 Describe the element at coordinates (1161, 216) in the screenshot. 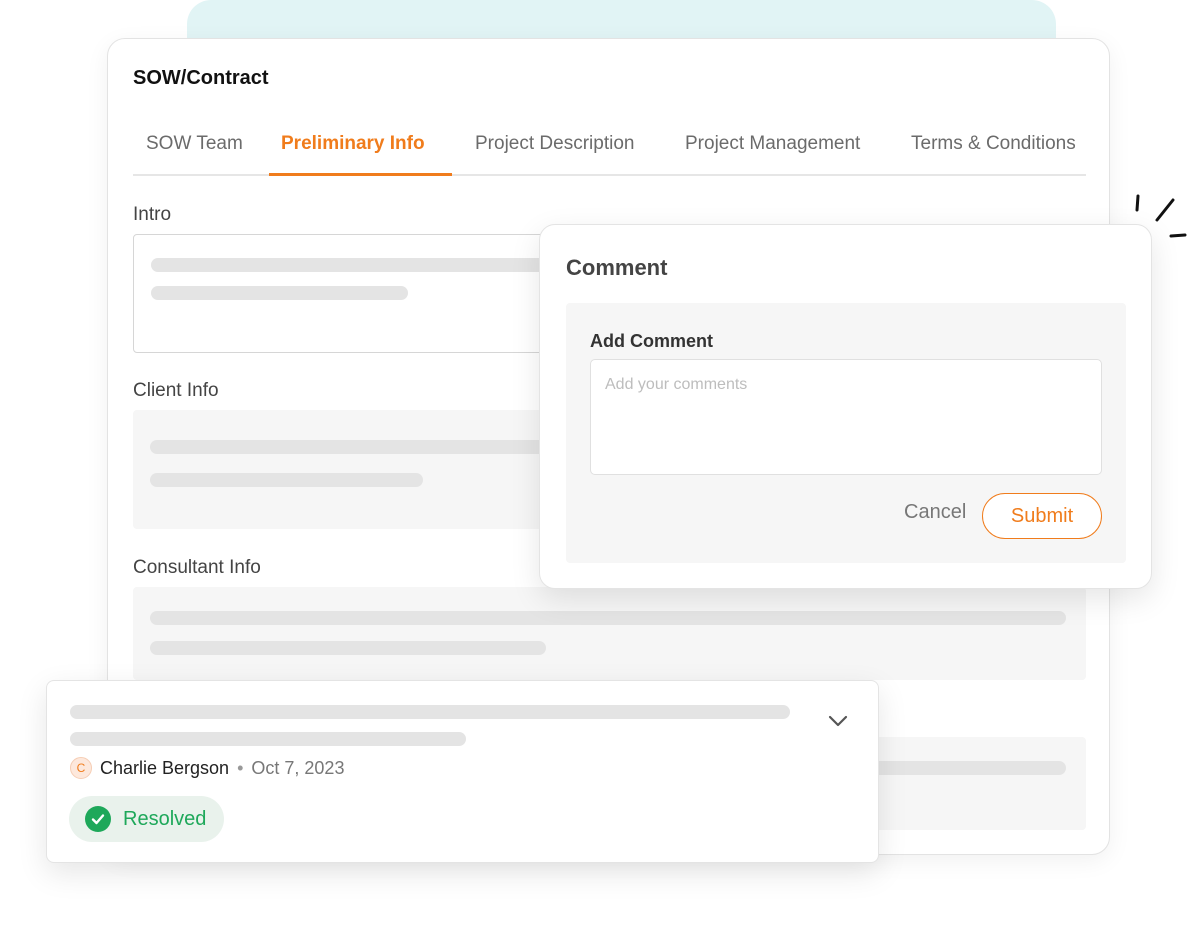

I see `sparkle-decoration-icon` at that location.